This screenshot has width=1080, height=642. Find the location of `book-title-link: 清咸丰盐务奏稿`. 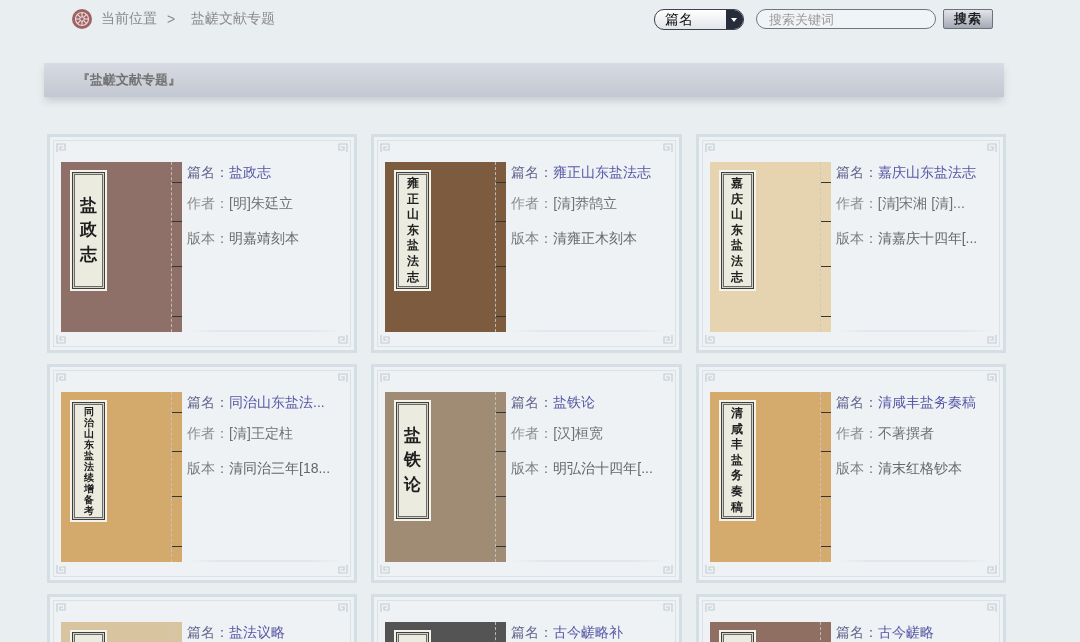

book-title-link: 清咸丰盐务奏稿 is located at coordinates (926, 402).